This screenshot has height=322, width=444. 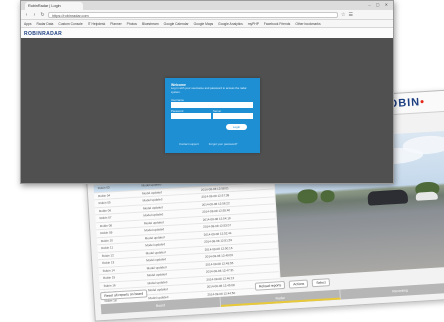 I want to click on row-time: 2014-09-08 12:46:12, so click(x=220, y=278).